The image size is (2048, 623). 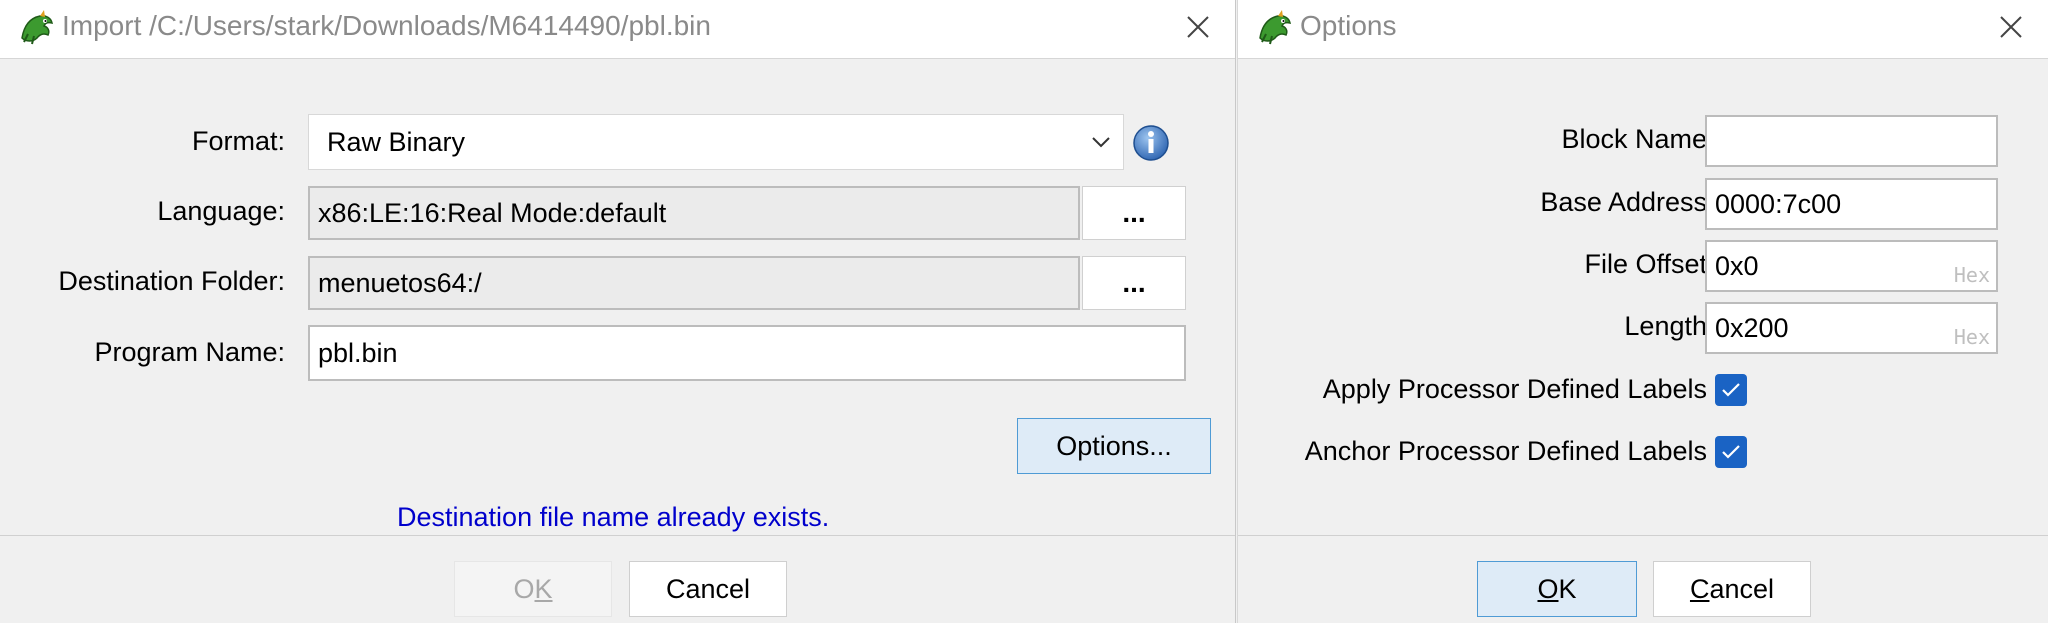 I want to click on options-ok-button: OK, so click(x=1557, y=589).